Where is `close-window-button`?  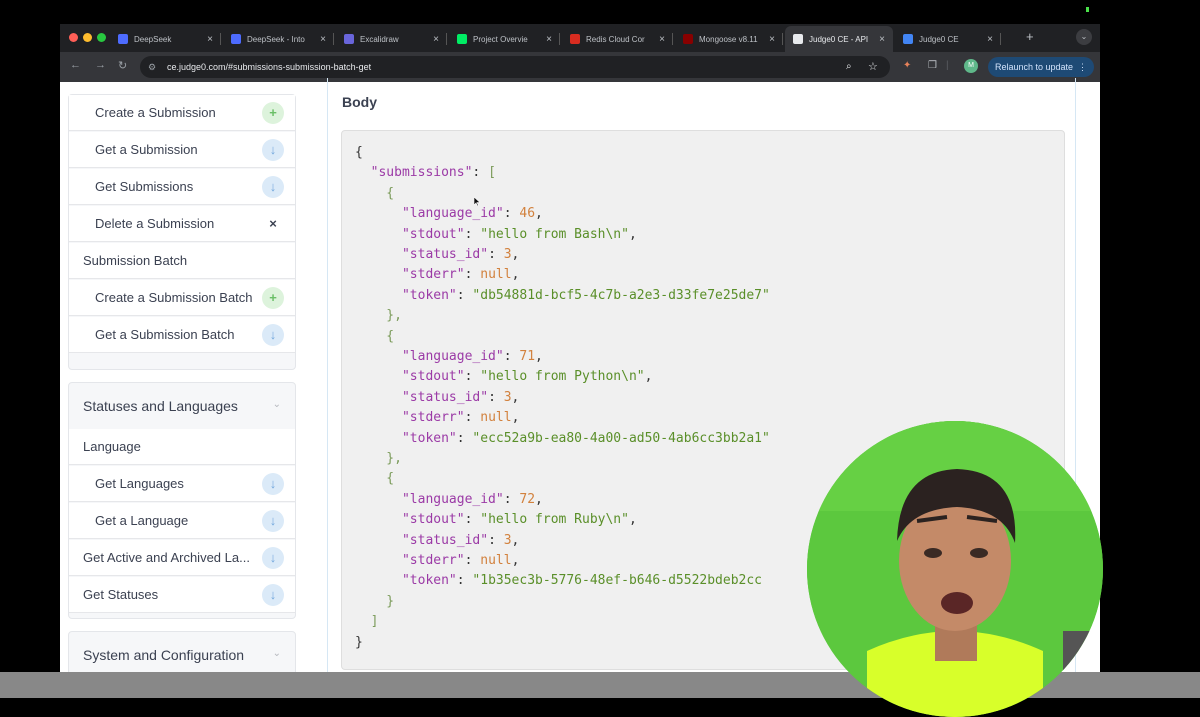 close-window-button is located at coordinates (73, 37).